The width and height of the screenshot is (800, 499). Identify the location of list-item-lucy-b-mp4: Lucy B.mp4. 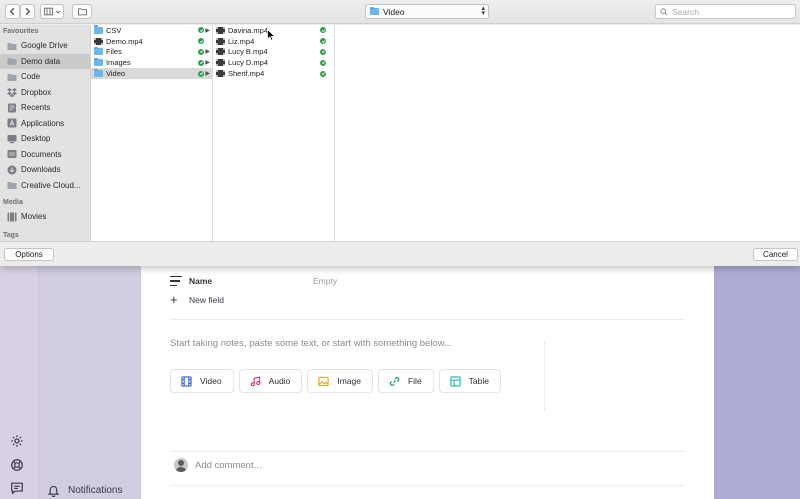
(273, 52).